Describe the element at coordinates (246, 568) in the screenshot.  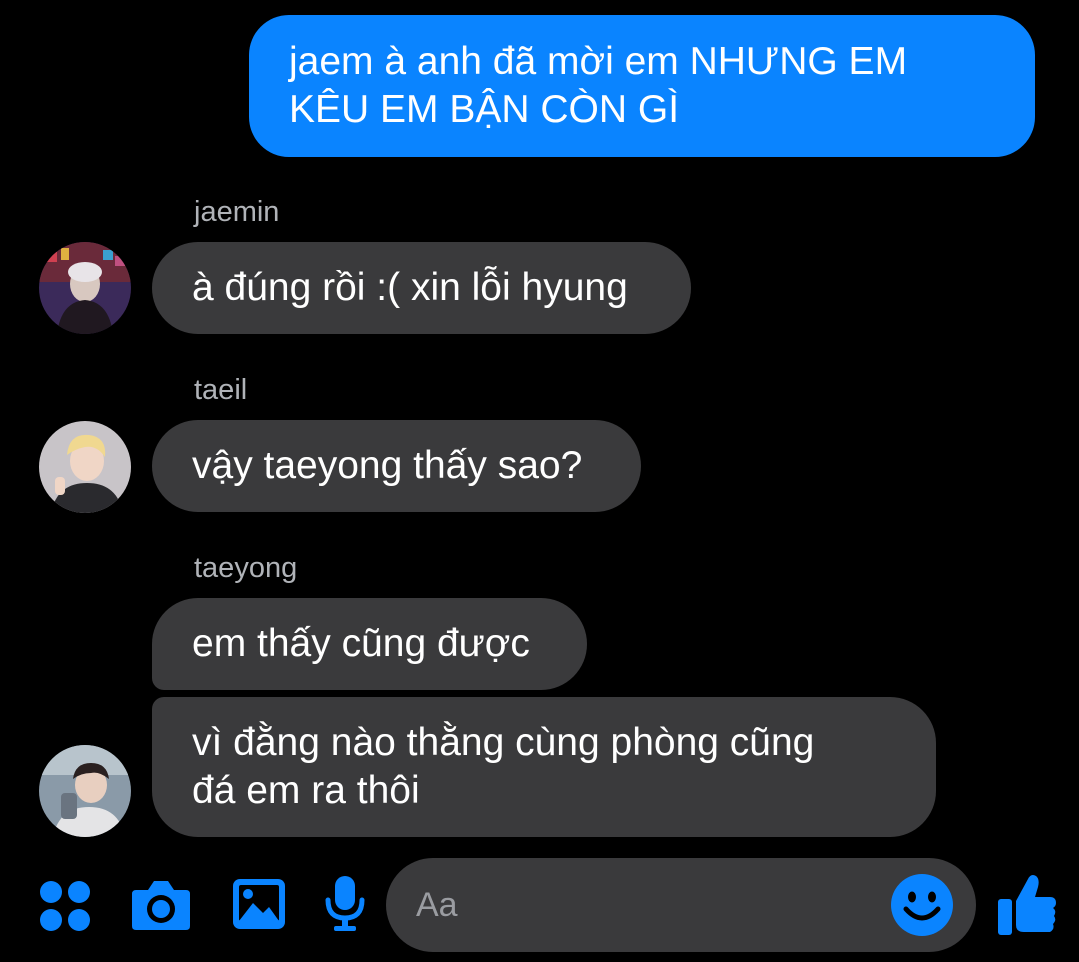
I see `sender-name: taeyong` at that location.